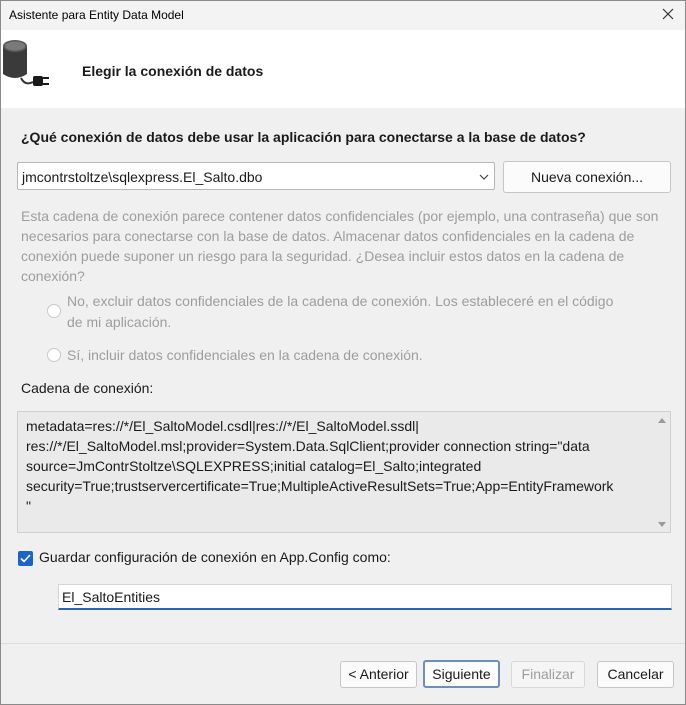 This screenshot has height=705, width=686. What do you see at coordinates (87, 388) in the screenshot?
I see `connection-string-label: Cadena de conexión:` at bounding box center [87, 388].